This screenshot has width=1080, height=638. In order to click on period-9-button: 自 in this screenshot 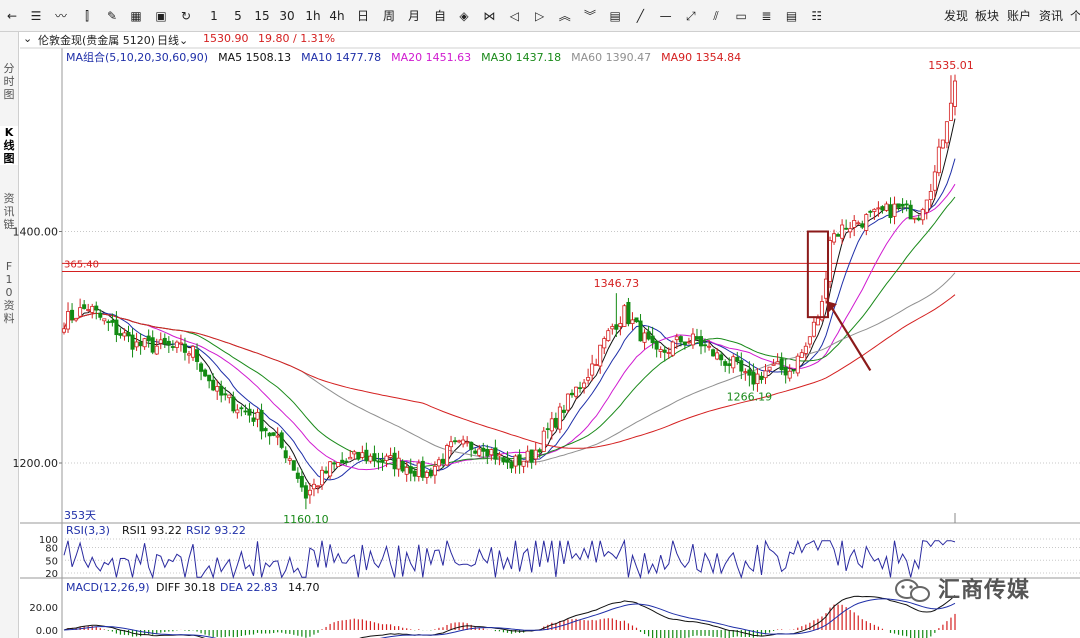, I will do `click(440, 16)`.